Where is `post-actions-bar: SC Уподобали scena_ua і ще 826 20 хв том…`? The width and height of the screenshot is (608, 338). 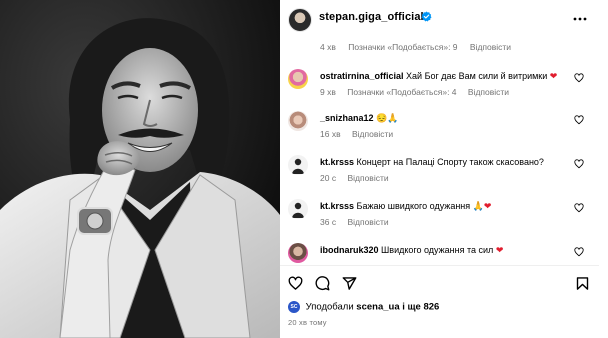 post-actions-bar: SC Уподобали scena_ua і ще 826 20 хв том… is located at coordinates (439, 302).